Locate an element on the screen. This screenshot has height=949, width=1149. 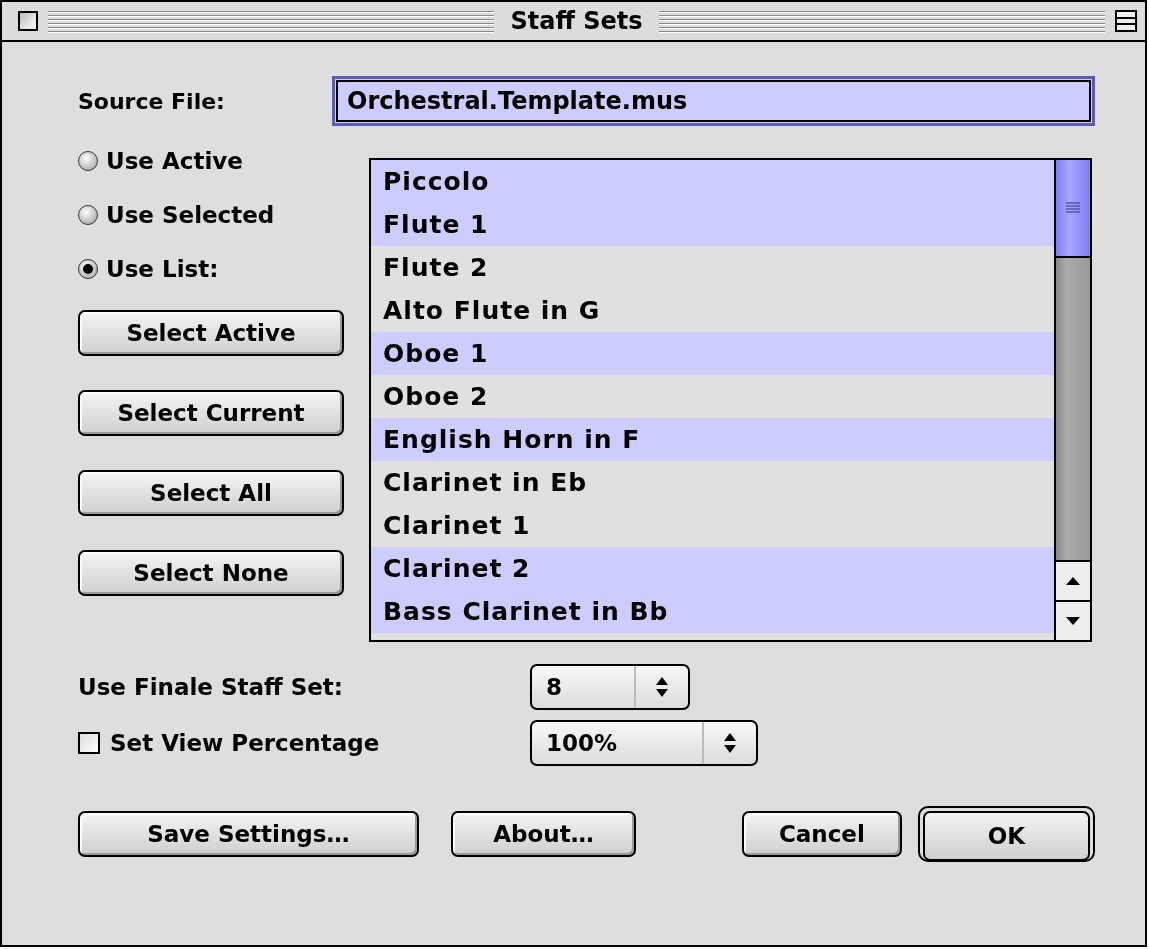
list-item: Clarinet 2 is located at coordinates (712, 568).